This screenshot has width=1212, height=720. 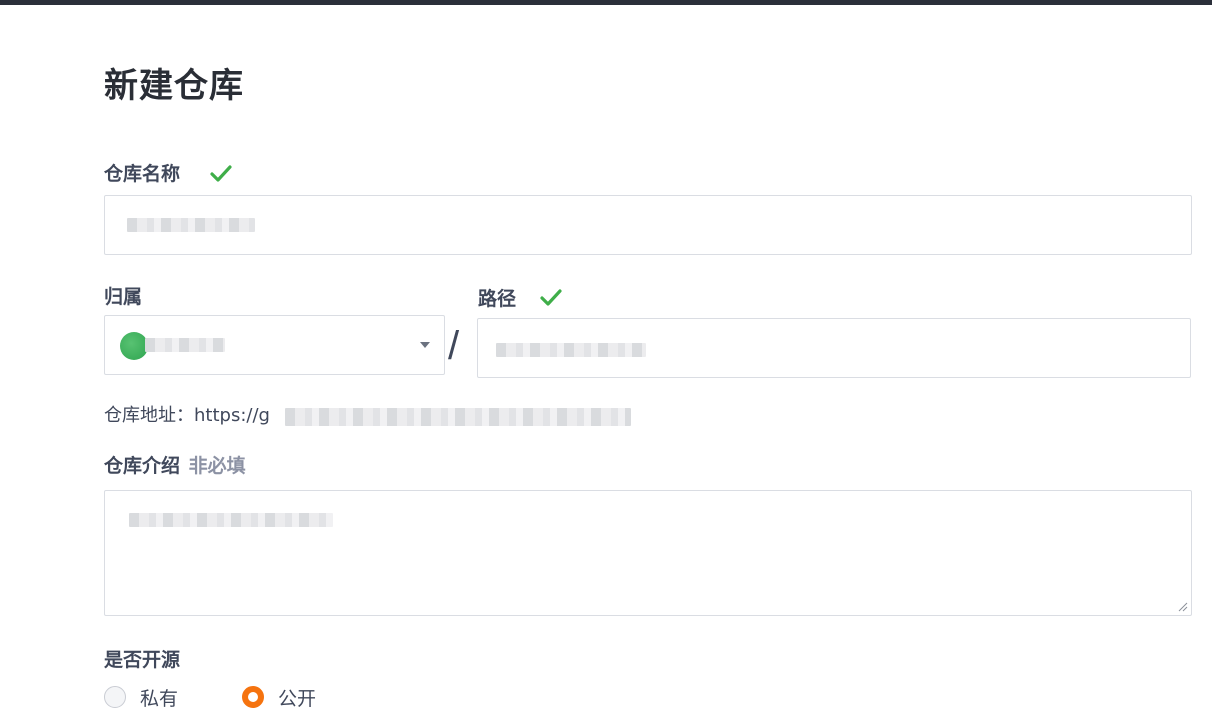 What do you see at coordinates (425, 345) in the screenshot?
I see `chevron-down-icon` at bounding box center [425, 345].